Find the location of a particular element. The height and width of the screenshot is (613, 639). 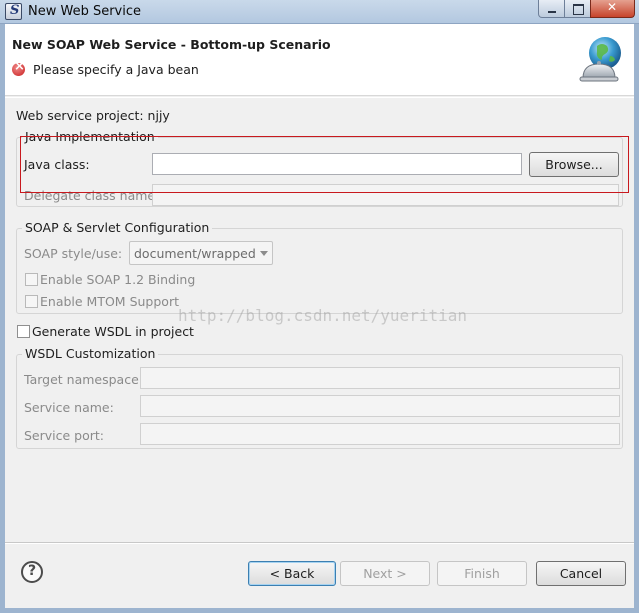

delegate-class-label: Delegate class name: is located at coordinates (92, 195).